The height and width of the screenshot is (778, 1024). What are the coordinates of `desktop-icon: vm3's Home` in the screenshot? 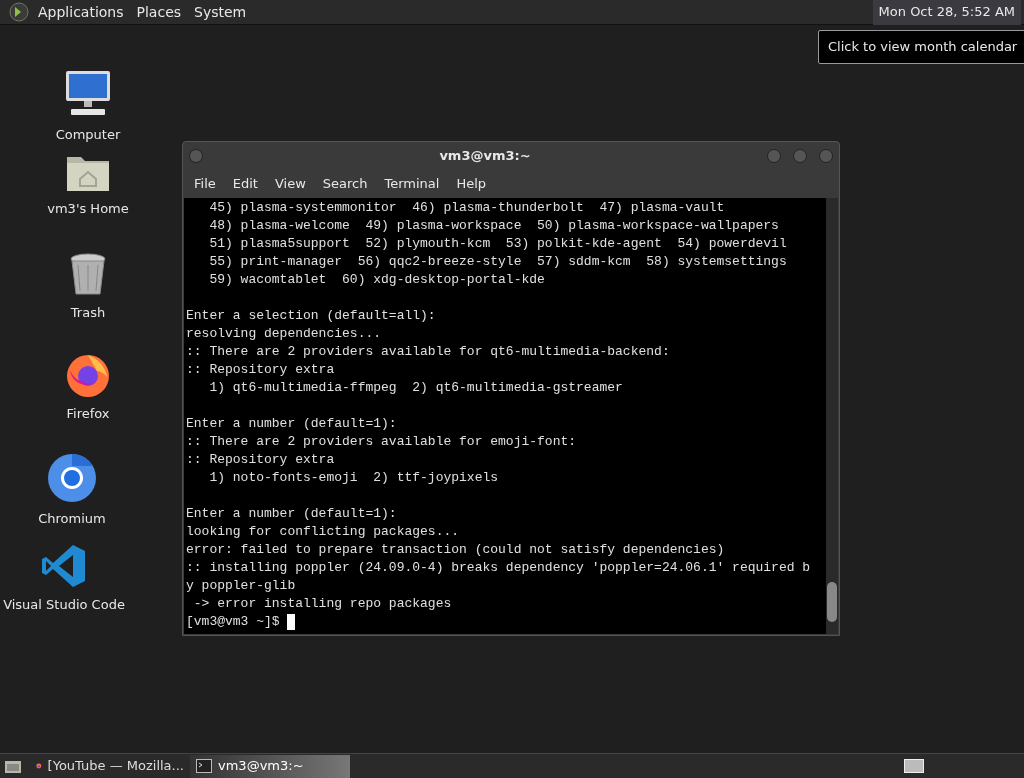 It's located at (88, 185).